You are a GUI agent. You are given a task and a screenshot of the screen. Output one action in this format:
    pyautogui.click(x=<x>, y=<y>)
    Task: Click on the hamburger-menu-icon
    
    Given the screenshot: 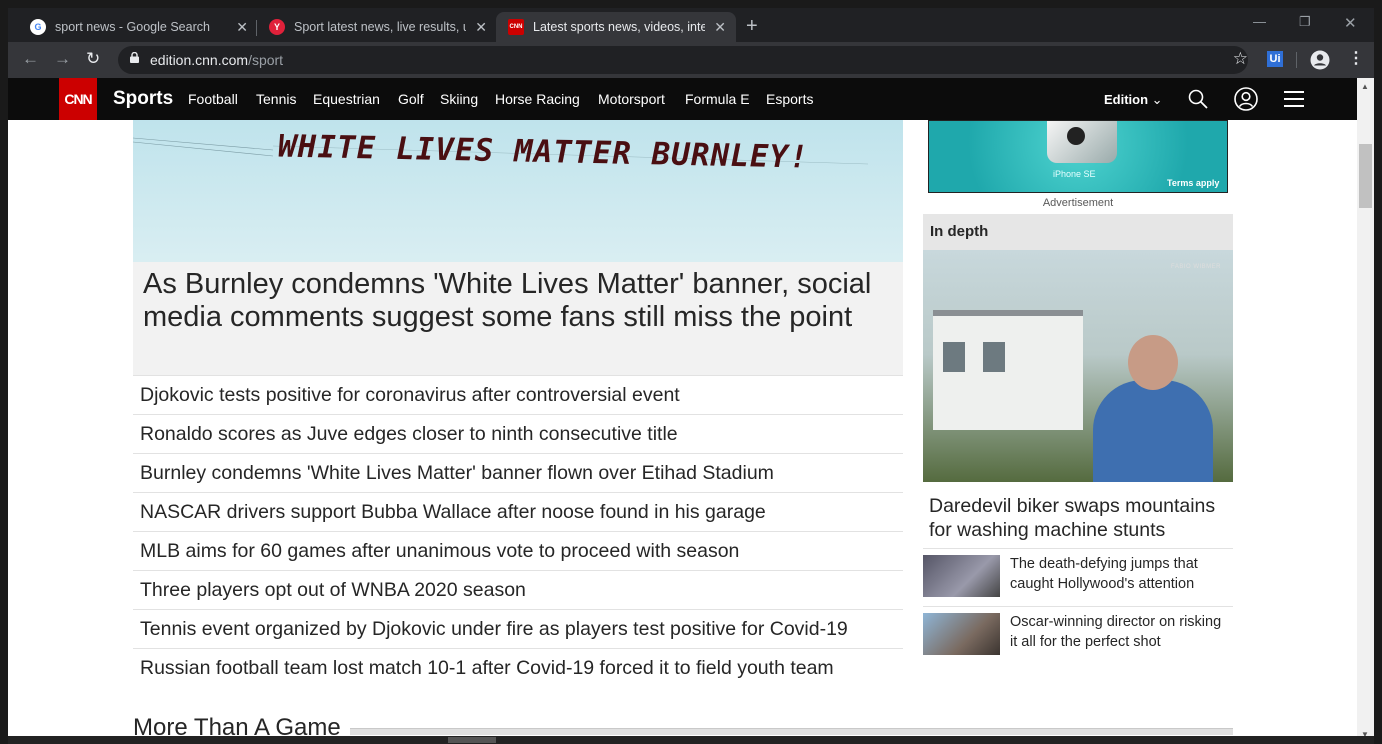 What is the action you would take?
    pyautogui.click(x=1294, y=99)
    